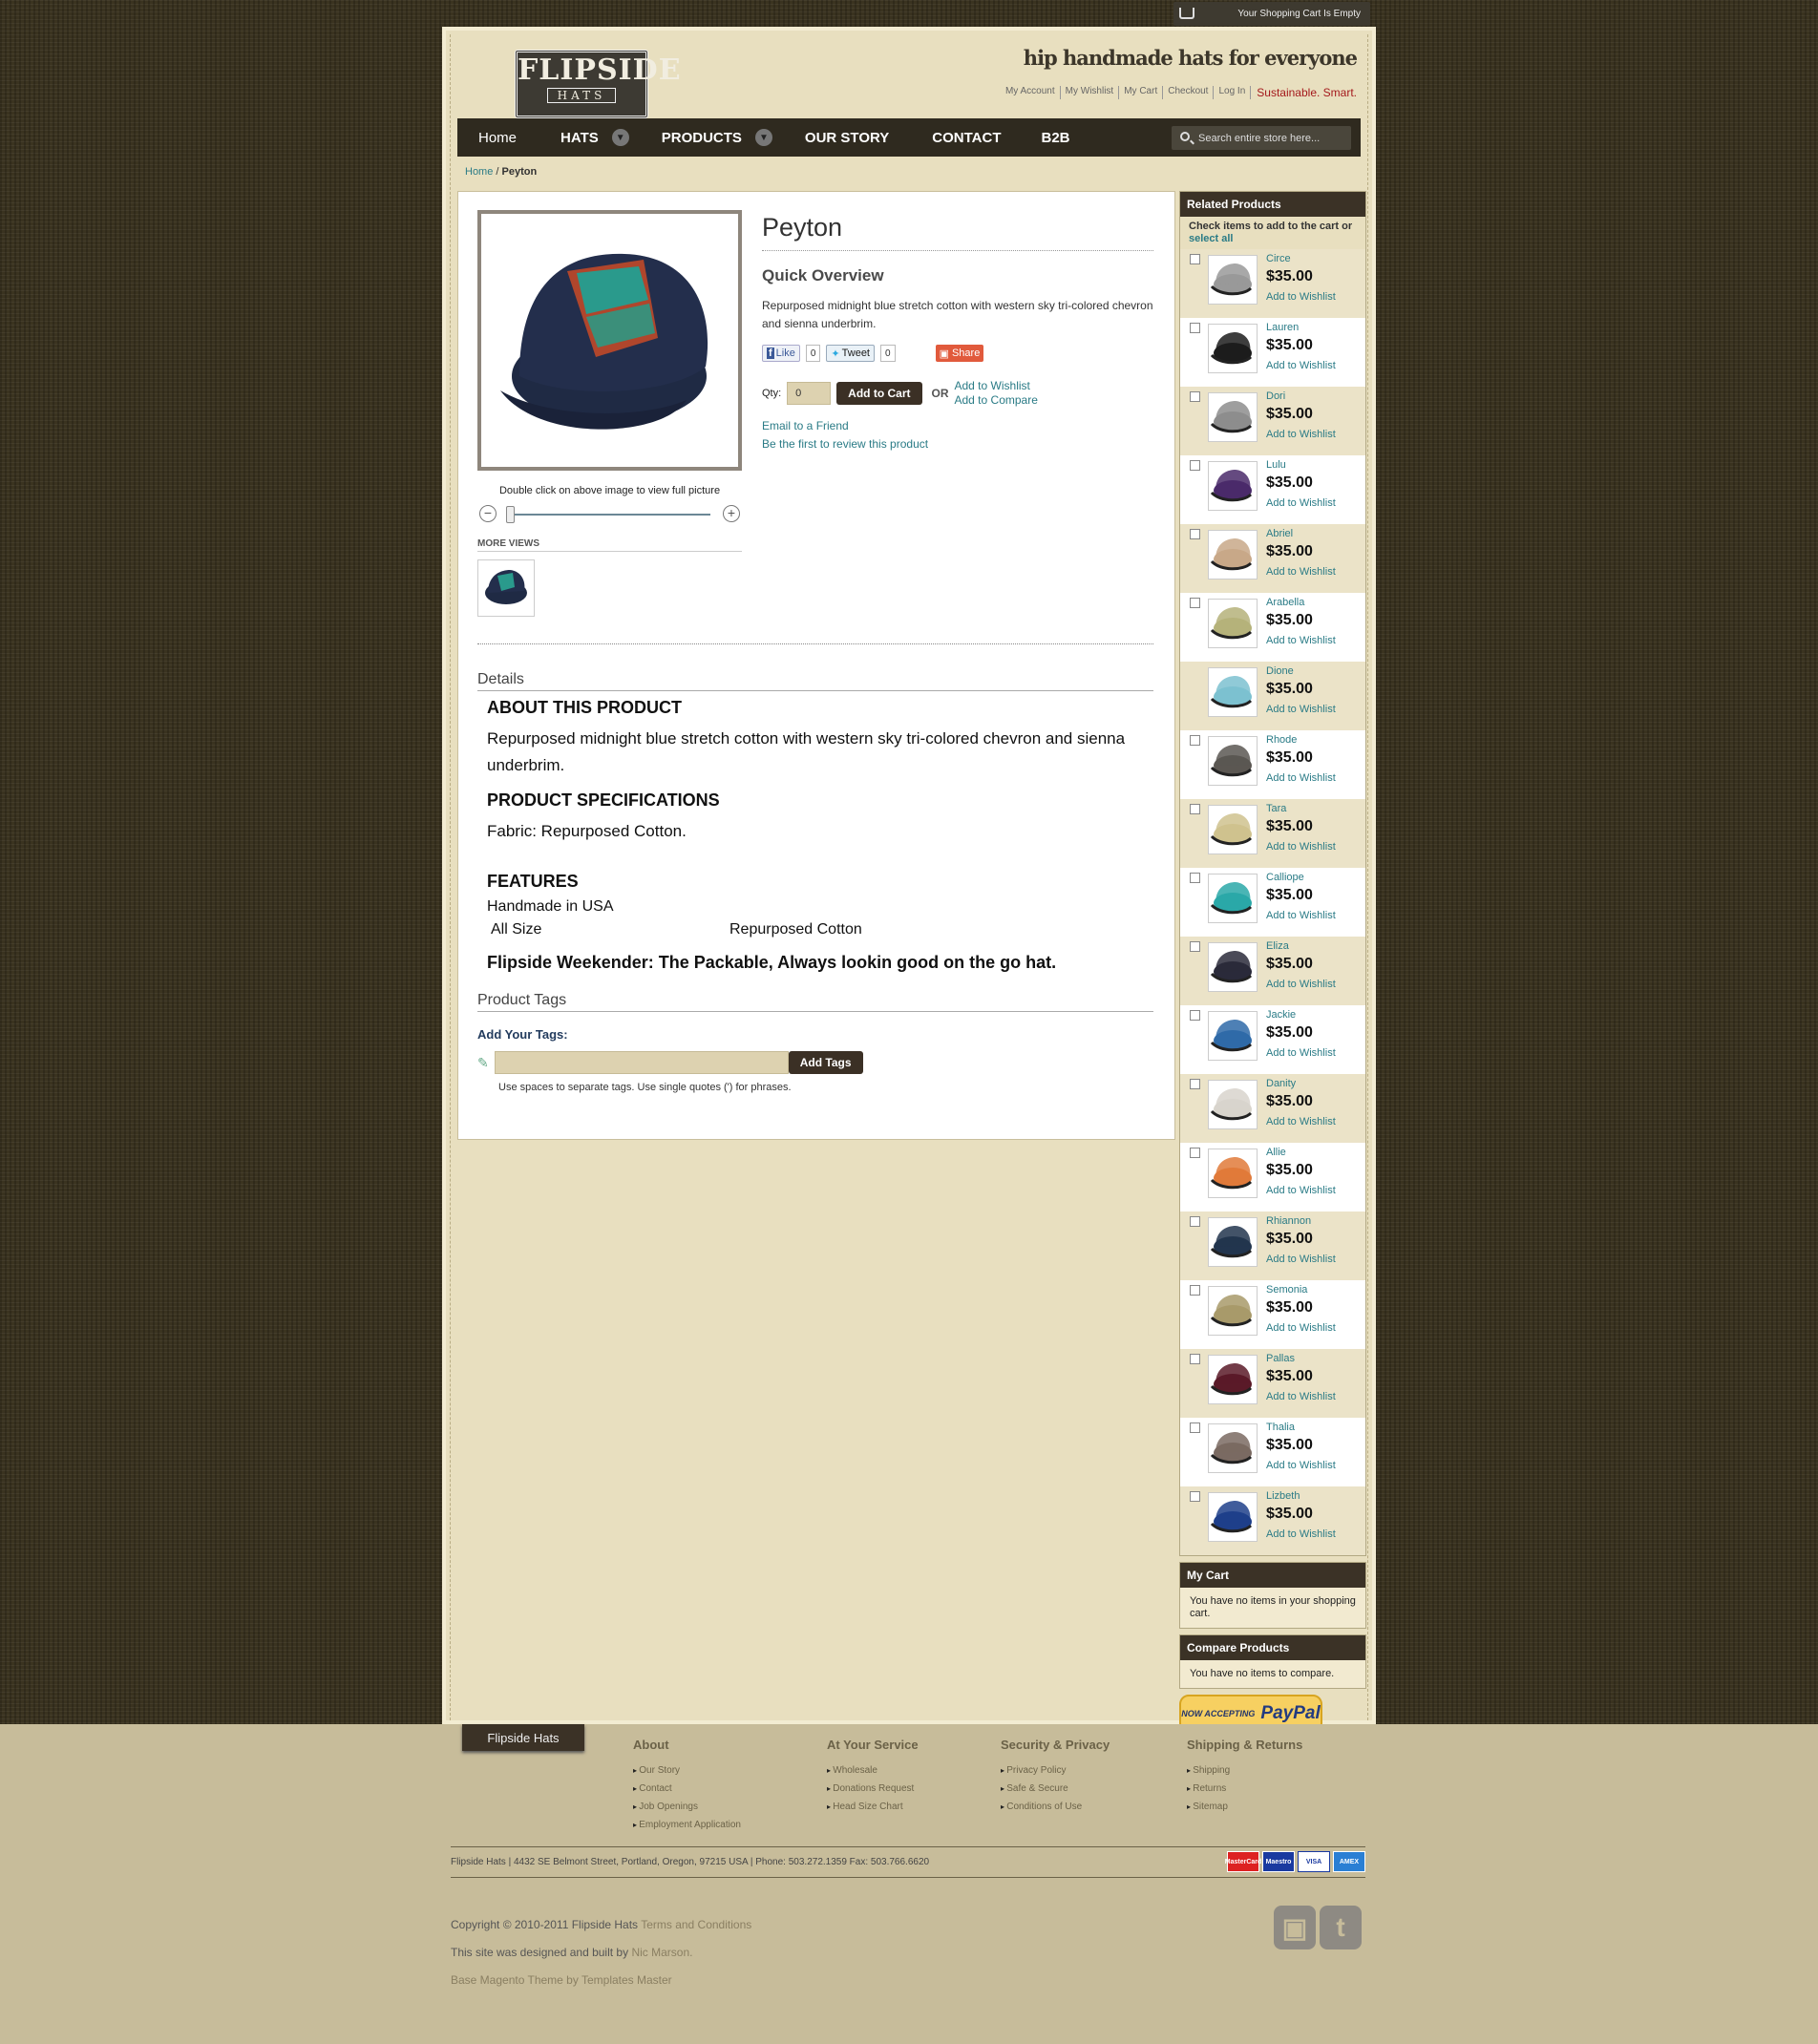 The width and height of the screenshot is (1818, 2044). I want to click on add-to-cart-button: Add to Cart, so click(879, 393).